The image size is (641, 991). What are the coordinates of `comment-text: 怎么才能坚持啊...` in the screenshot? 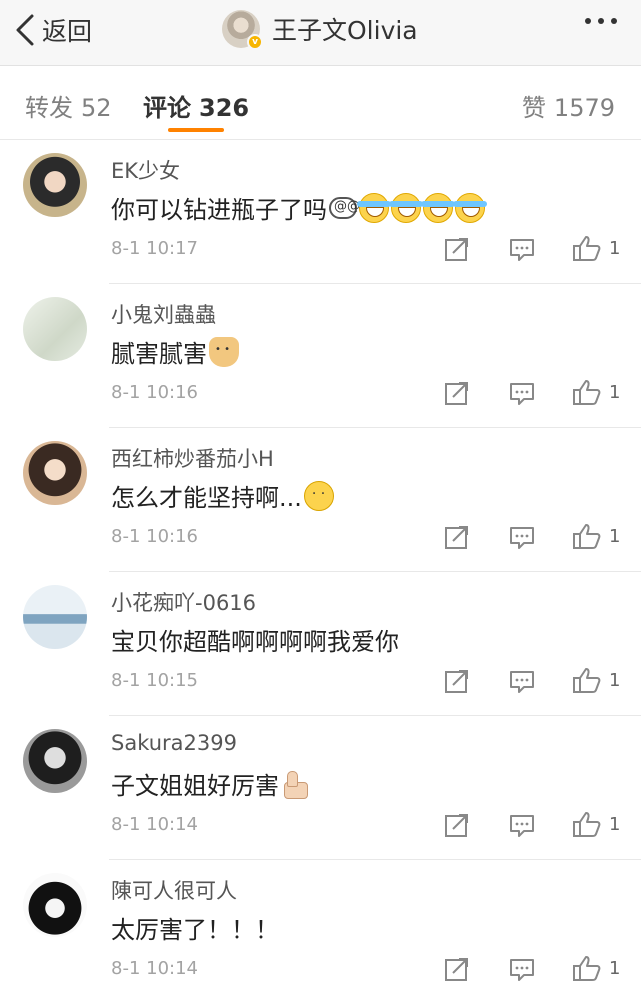 It's located at (206, 498).